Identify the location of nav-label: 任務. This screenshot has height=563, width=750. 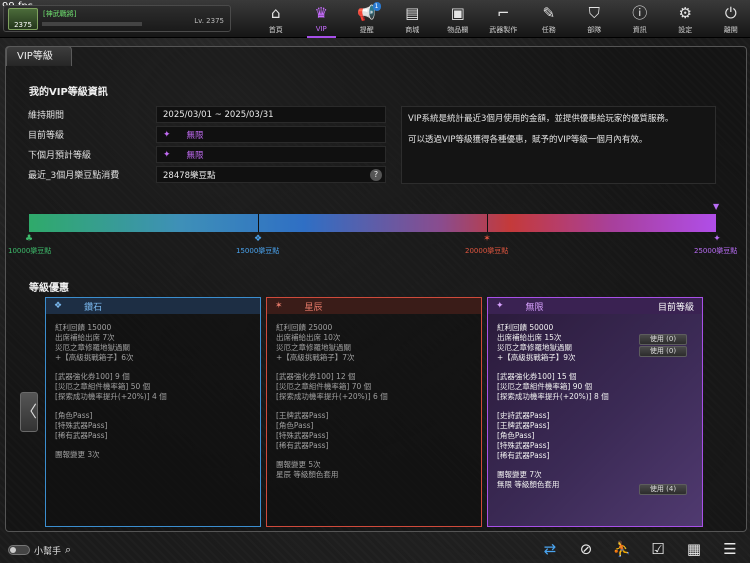
(548, 30).